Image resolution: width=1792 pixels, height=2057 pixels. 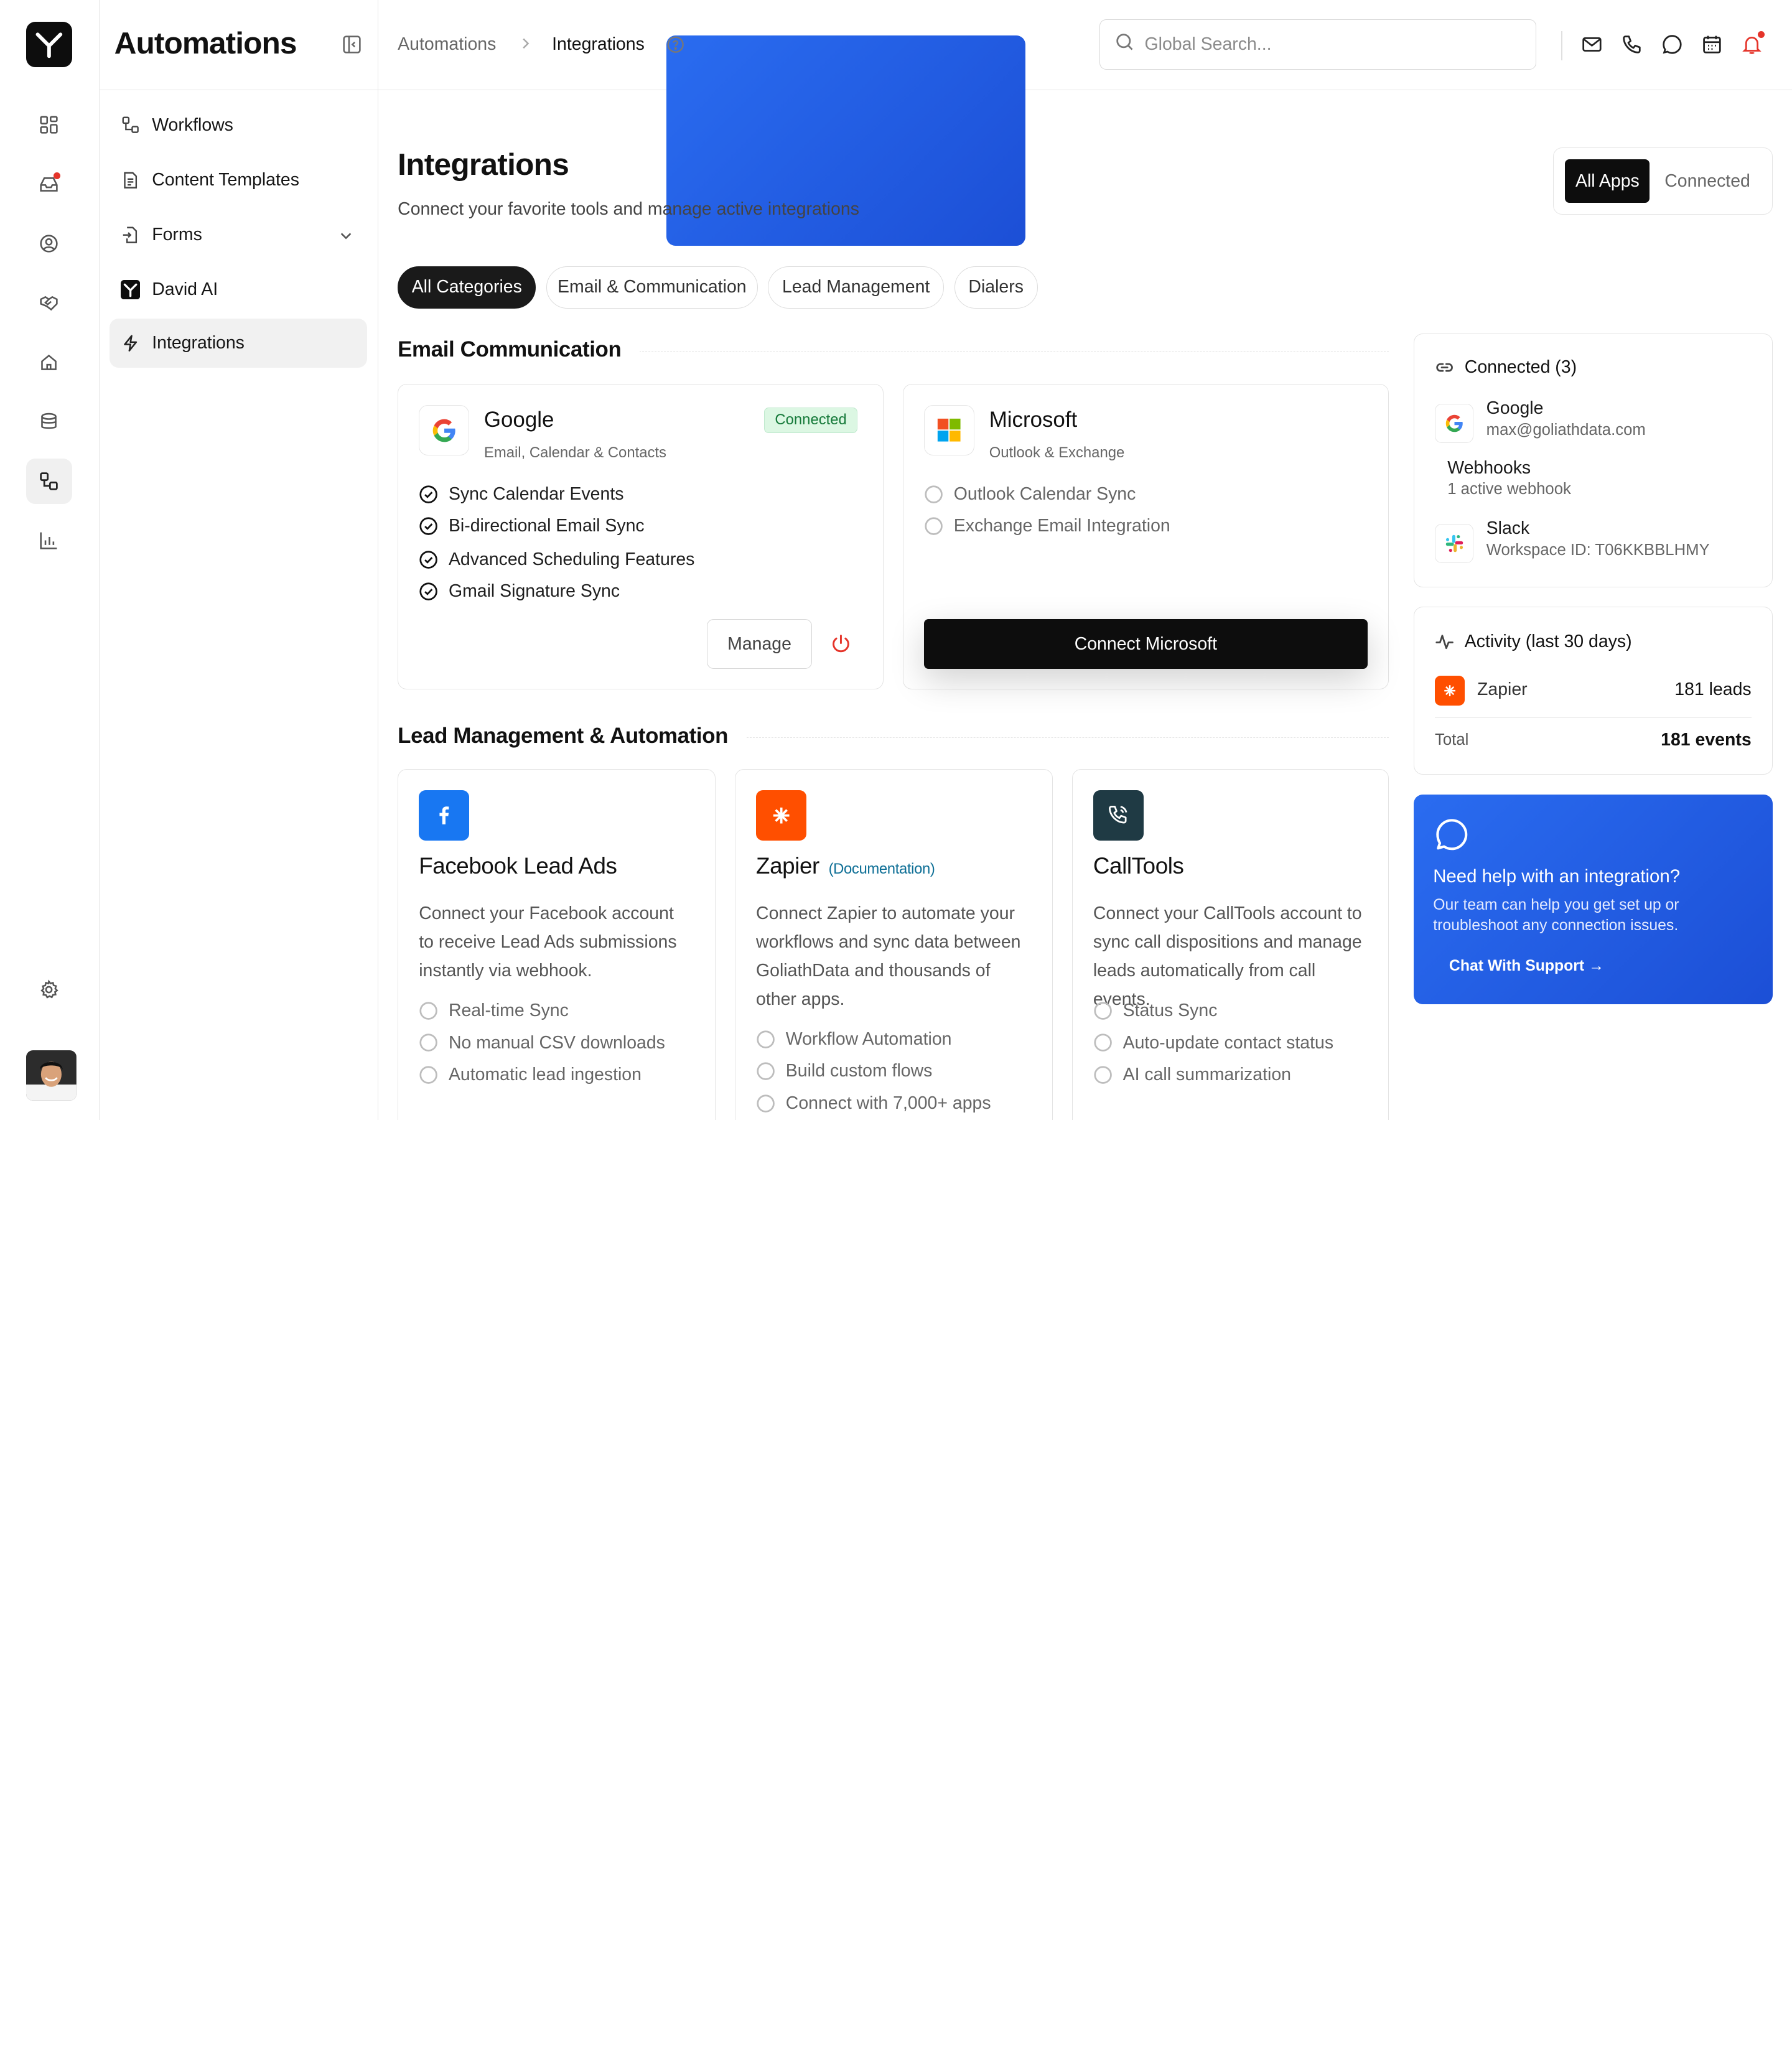 I want to click on feature-item: AI call summarization, so click(x=1192, y=1075).